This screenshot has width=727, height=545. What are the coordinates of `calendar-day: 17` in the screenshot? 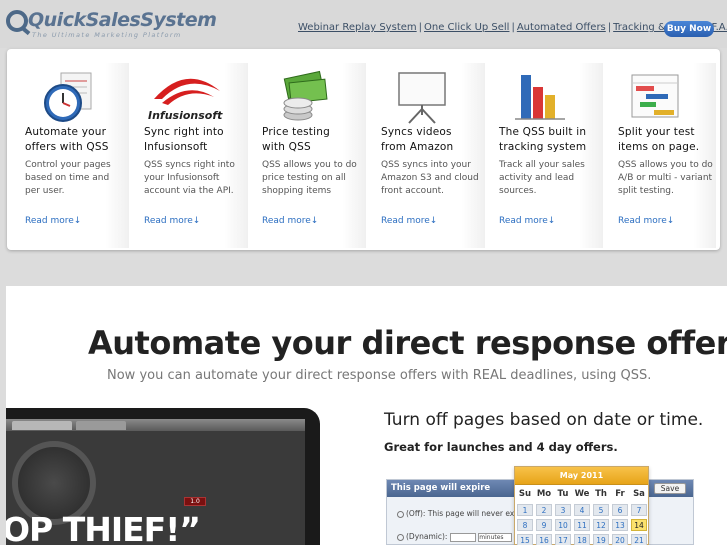 It's located at (563, 539).